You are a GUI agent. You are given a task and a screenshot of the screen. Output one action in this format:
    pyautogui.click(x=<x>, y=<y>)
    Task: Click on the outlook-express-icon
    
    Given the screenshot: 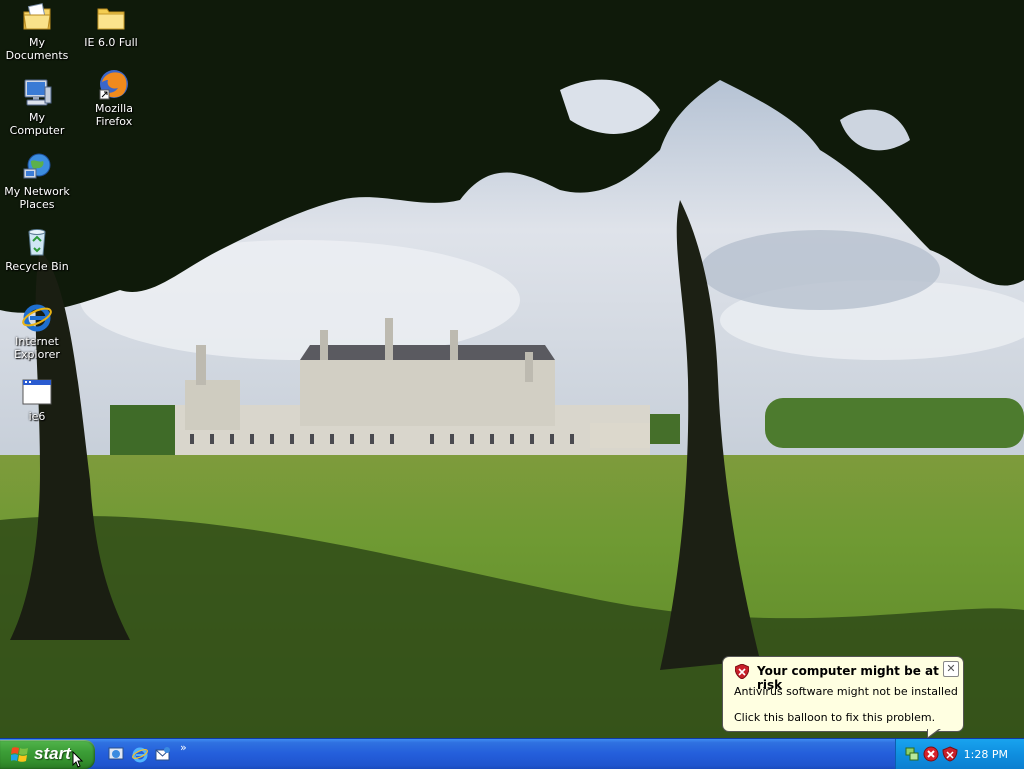 What is the action you would take?
    pyautogui.click(x=162, y=754)
    